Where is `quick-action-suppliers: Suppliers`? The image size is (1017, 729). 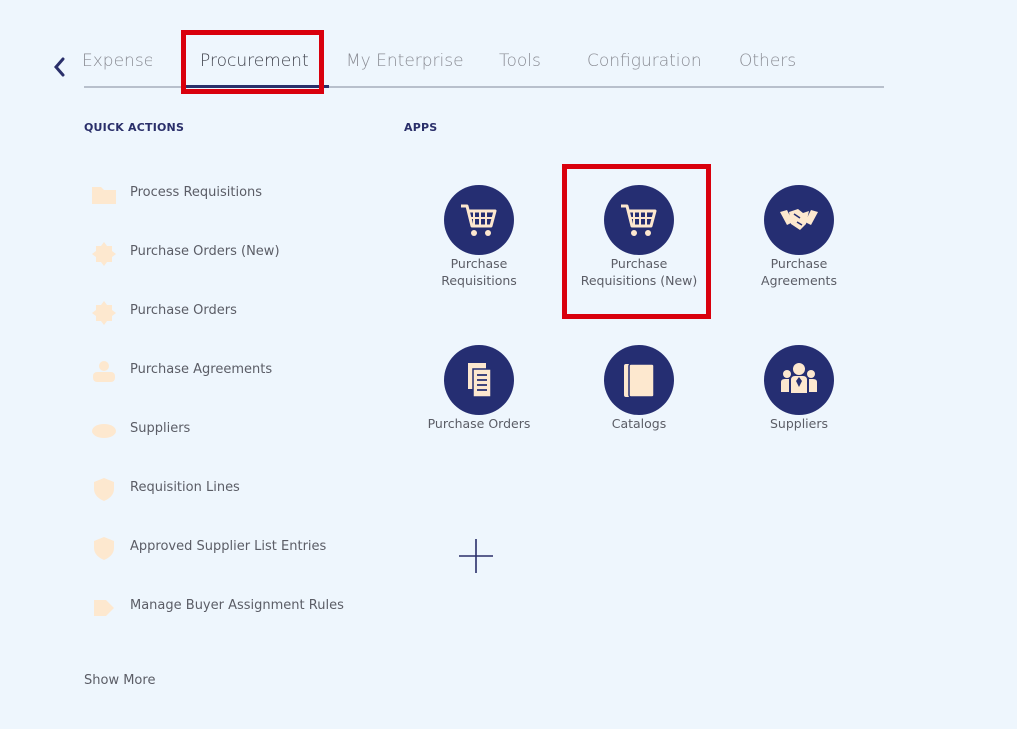 quick-action-suppliers: Suppliers is located at coordinates (220, 430).